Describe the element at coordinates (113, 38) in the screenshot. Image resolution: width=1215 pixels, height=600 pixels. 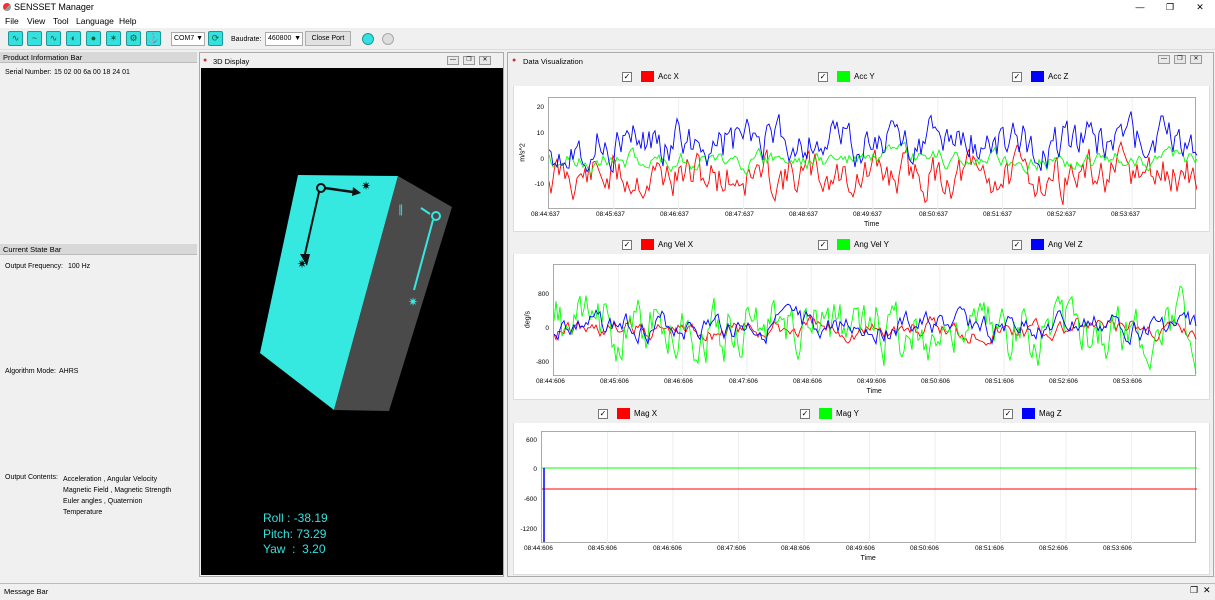
I see `compass-icon: ✶` at that location.